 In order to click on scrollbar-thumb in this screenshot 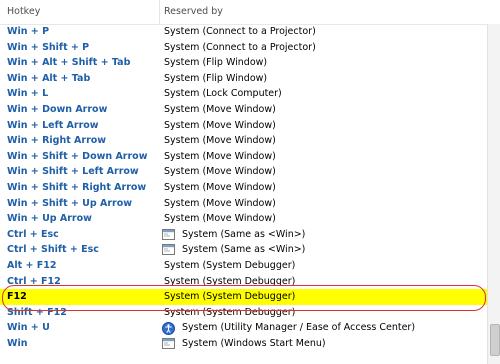, I will do `click(495, 340)`.